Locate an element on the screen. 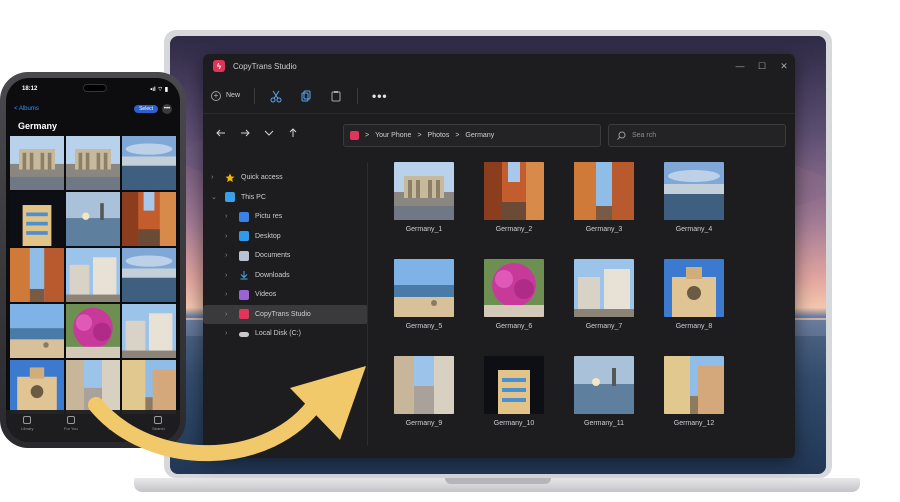 This screenshot has height=502, width=900. file-name: Germany_4 is located at coordinates (694, 229).